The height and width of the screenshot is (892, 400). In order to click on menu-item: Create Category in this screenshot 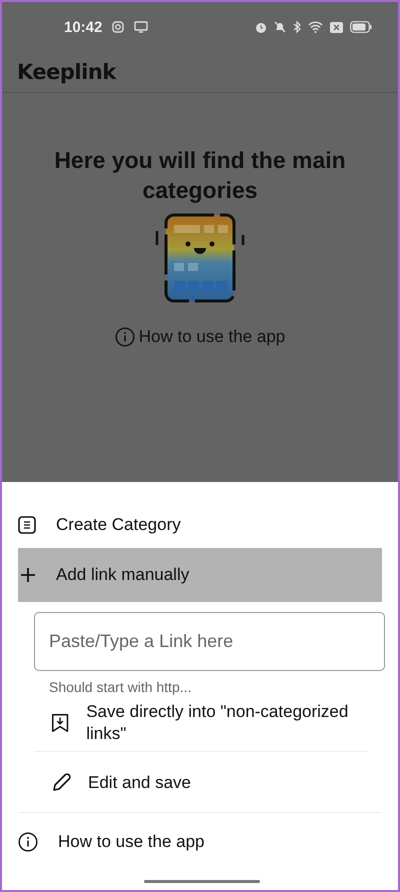, I will do `click(200, 525)`.